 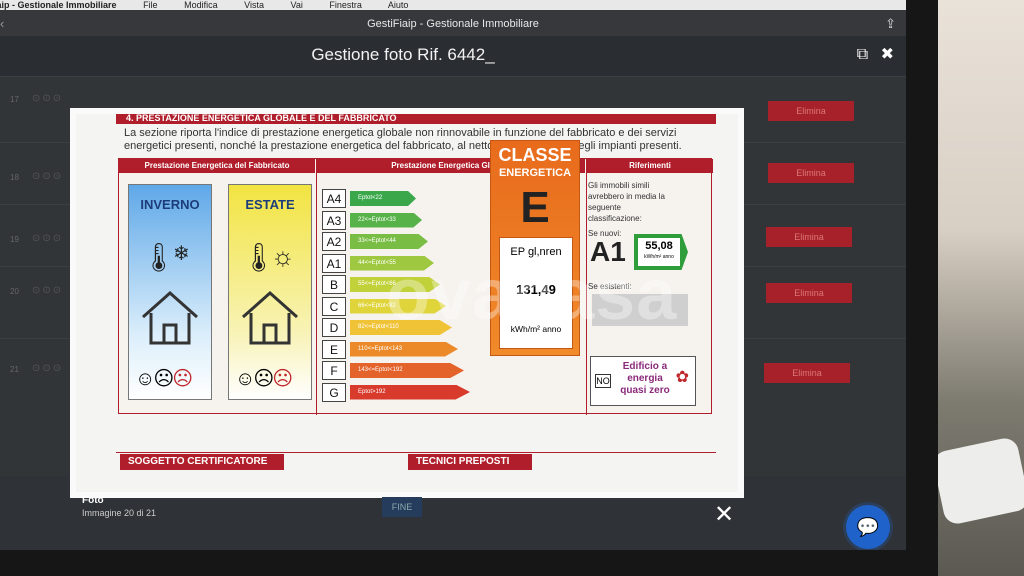 I want to click on energy-class-bar: 143<=Eptot<192, so click(x=407, y=370).